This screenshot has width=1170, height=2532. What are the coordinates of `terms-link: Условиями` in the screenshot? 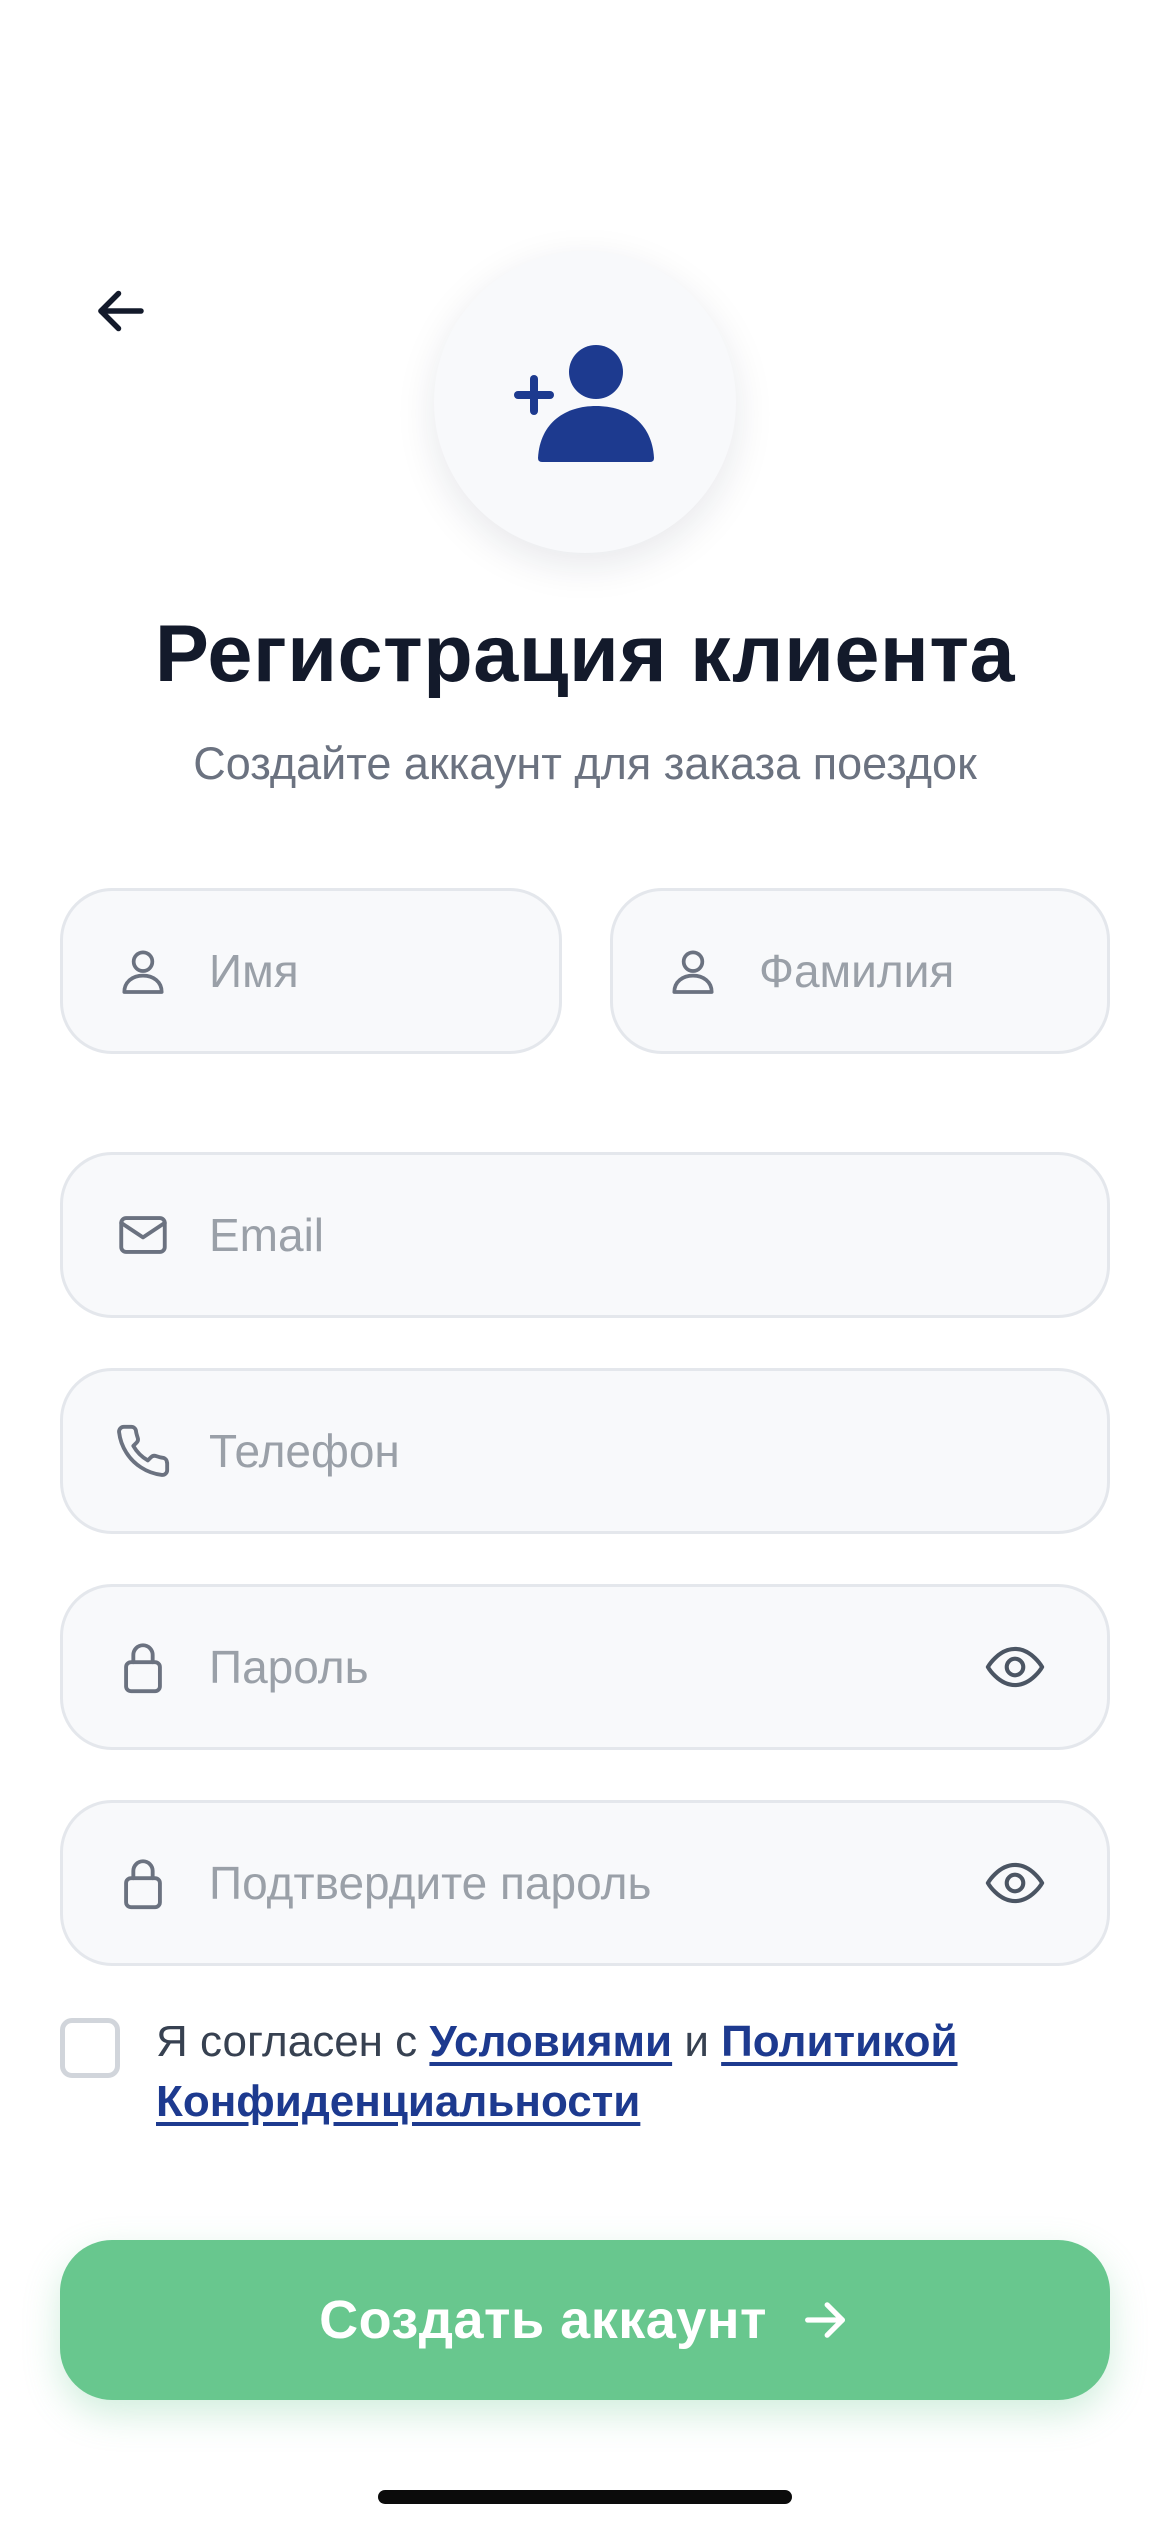 It's located at (550, 2041).